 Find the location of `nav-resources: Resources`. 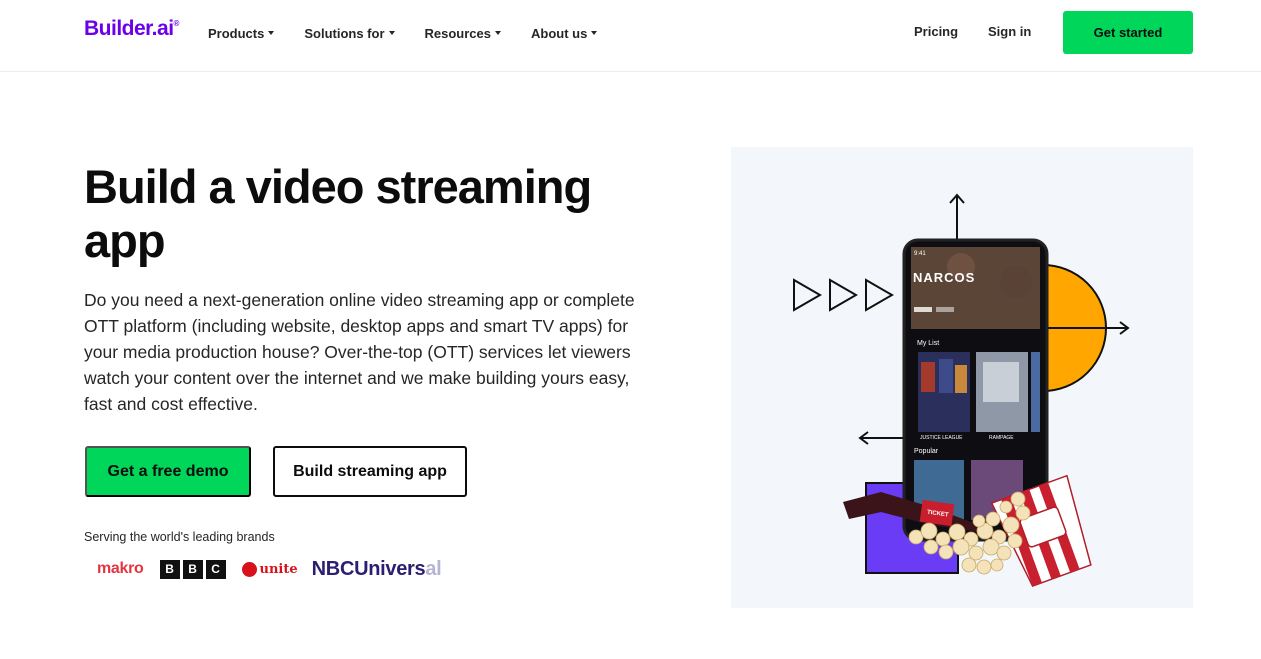

nav-resources: Resources is located at coordinates (463, 33).